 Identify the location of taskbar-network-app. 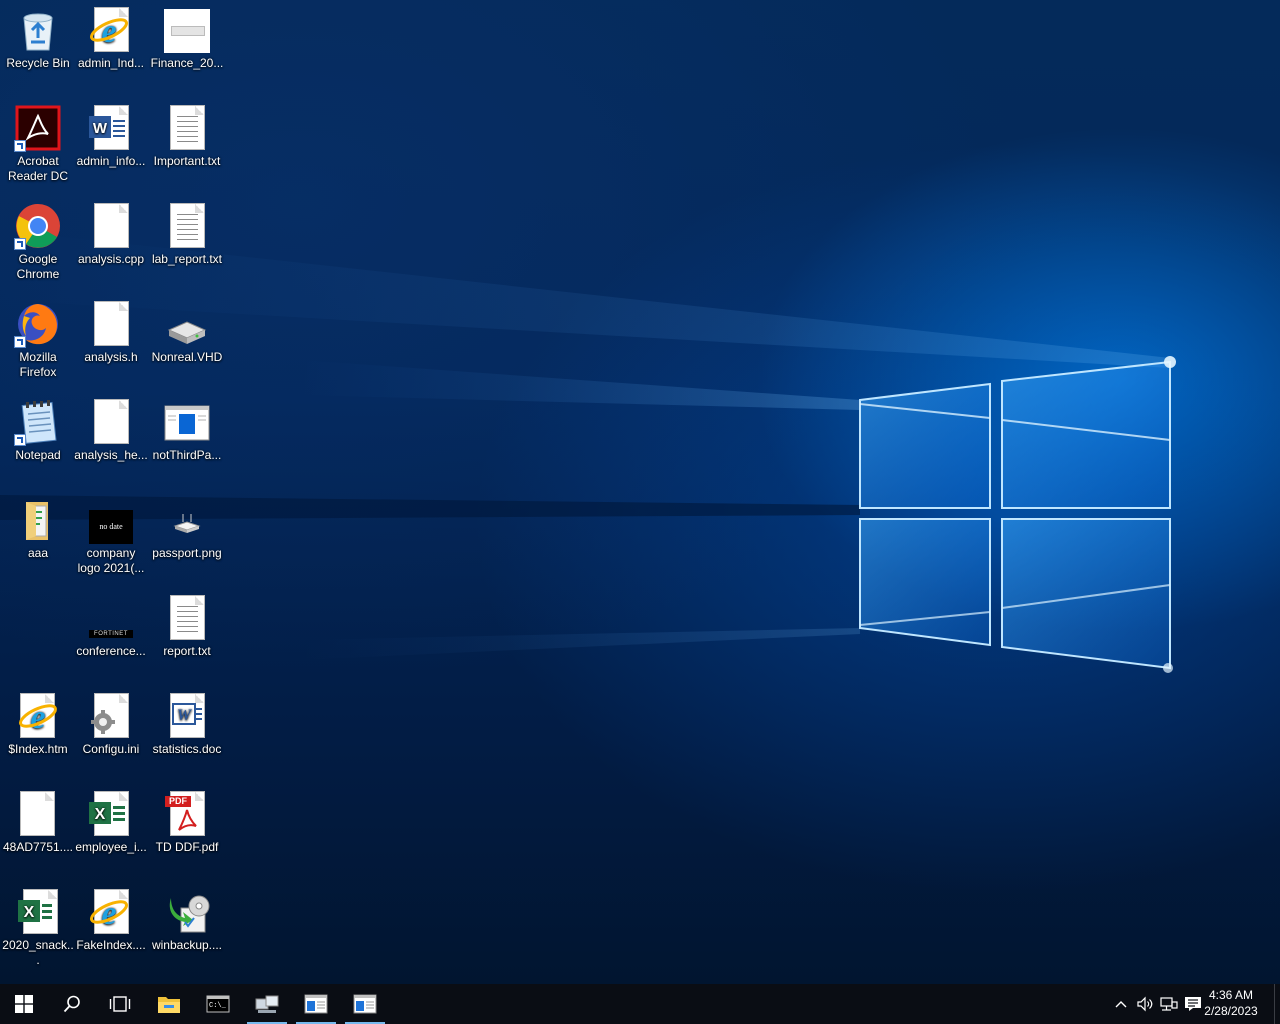
(267, 1004).